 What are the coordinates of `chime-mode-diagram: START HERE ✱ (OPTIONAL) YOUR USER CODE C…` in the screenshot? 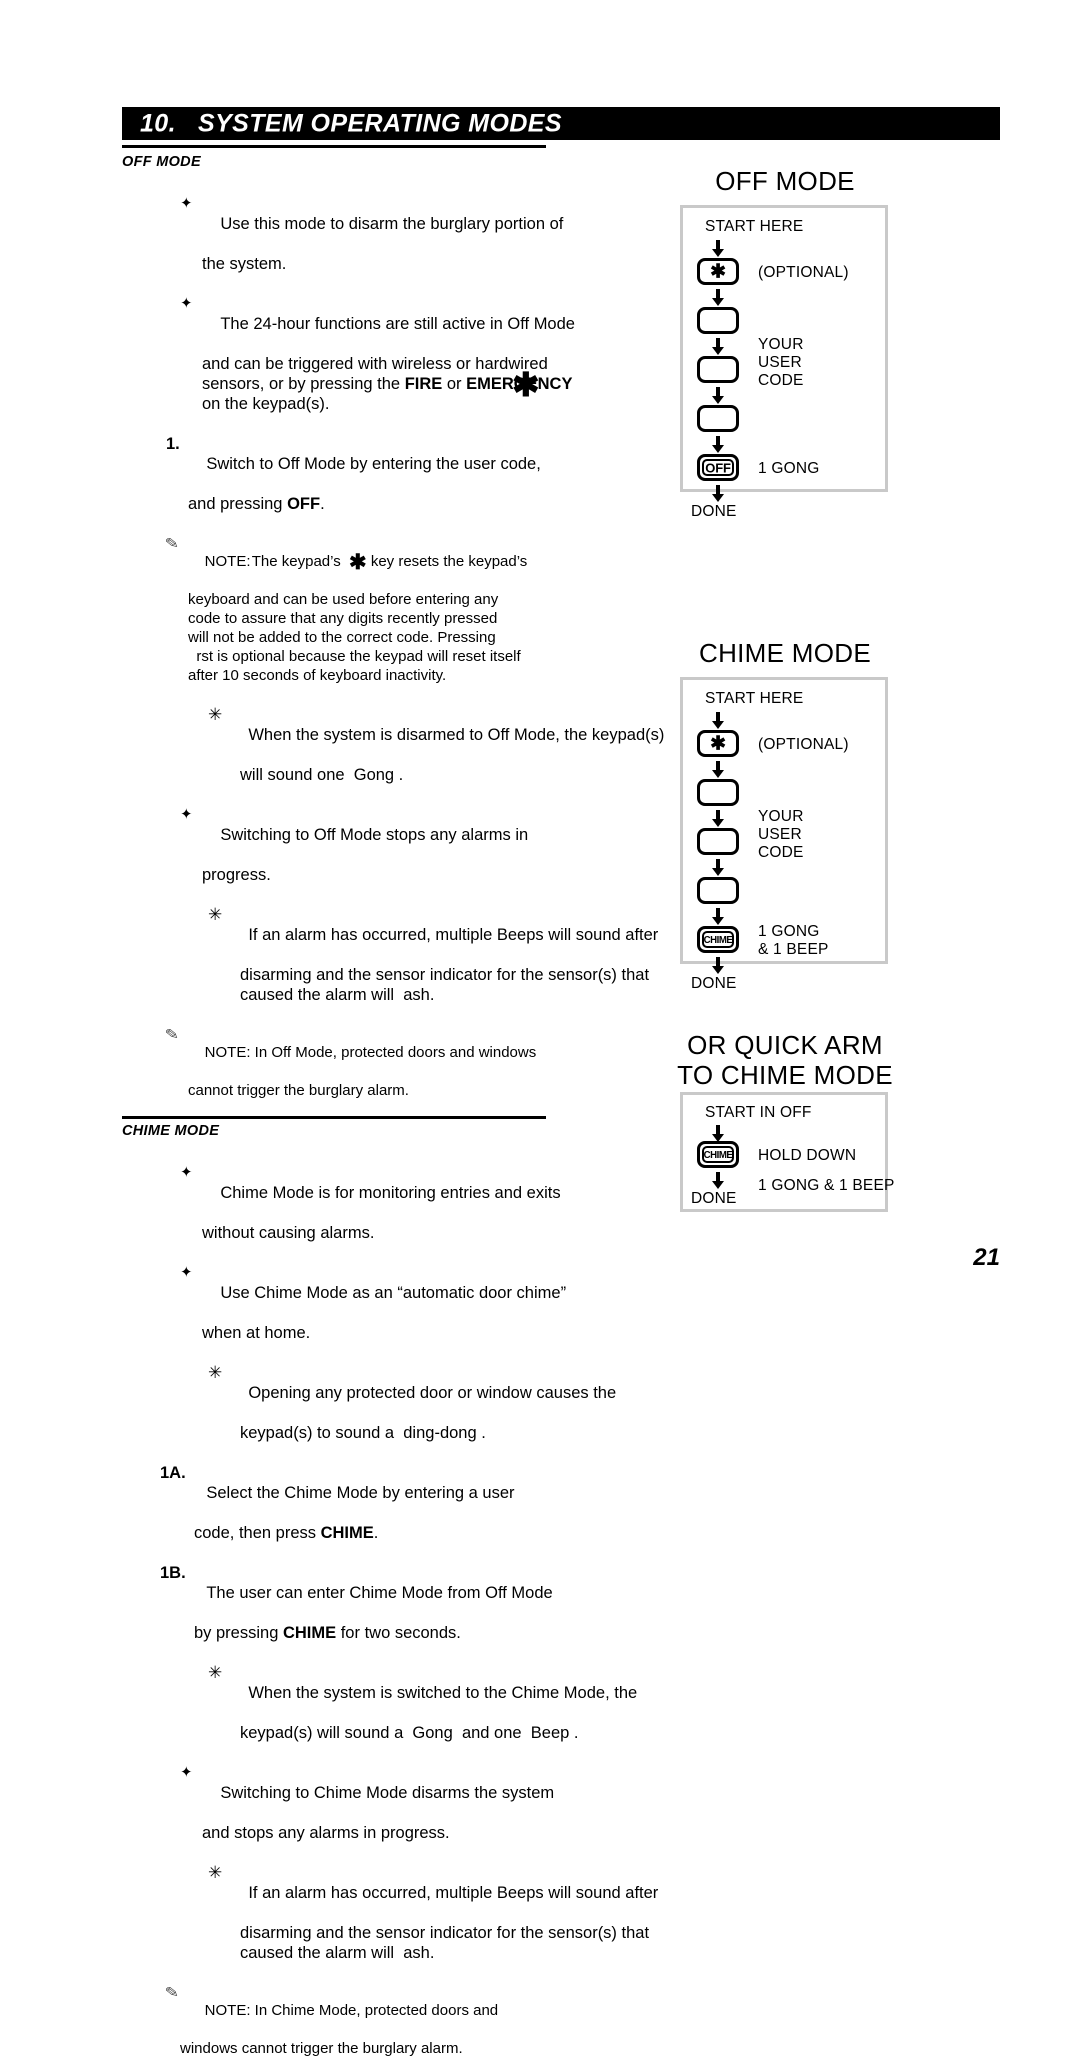 It's located at (784, 834).